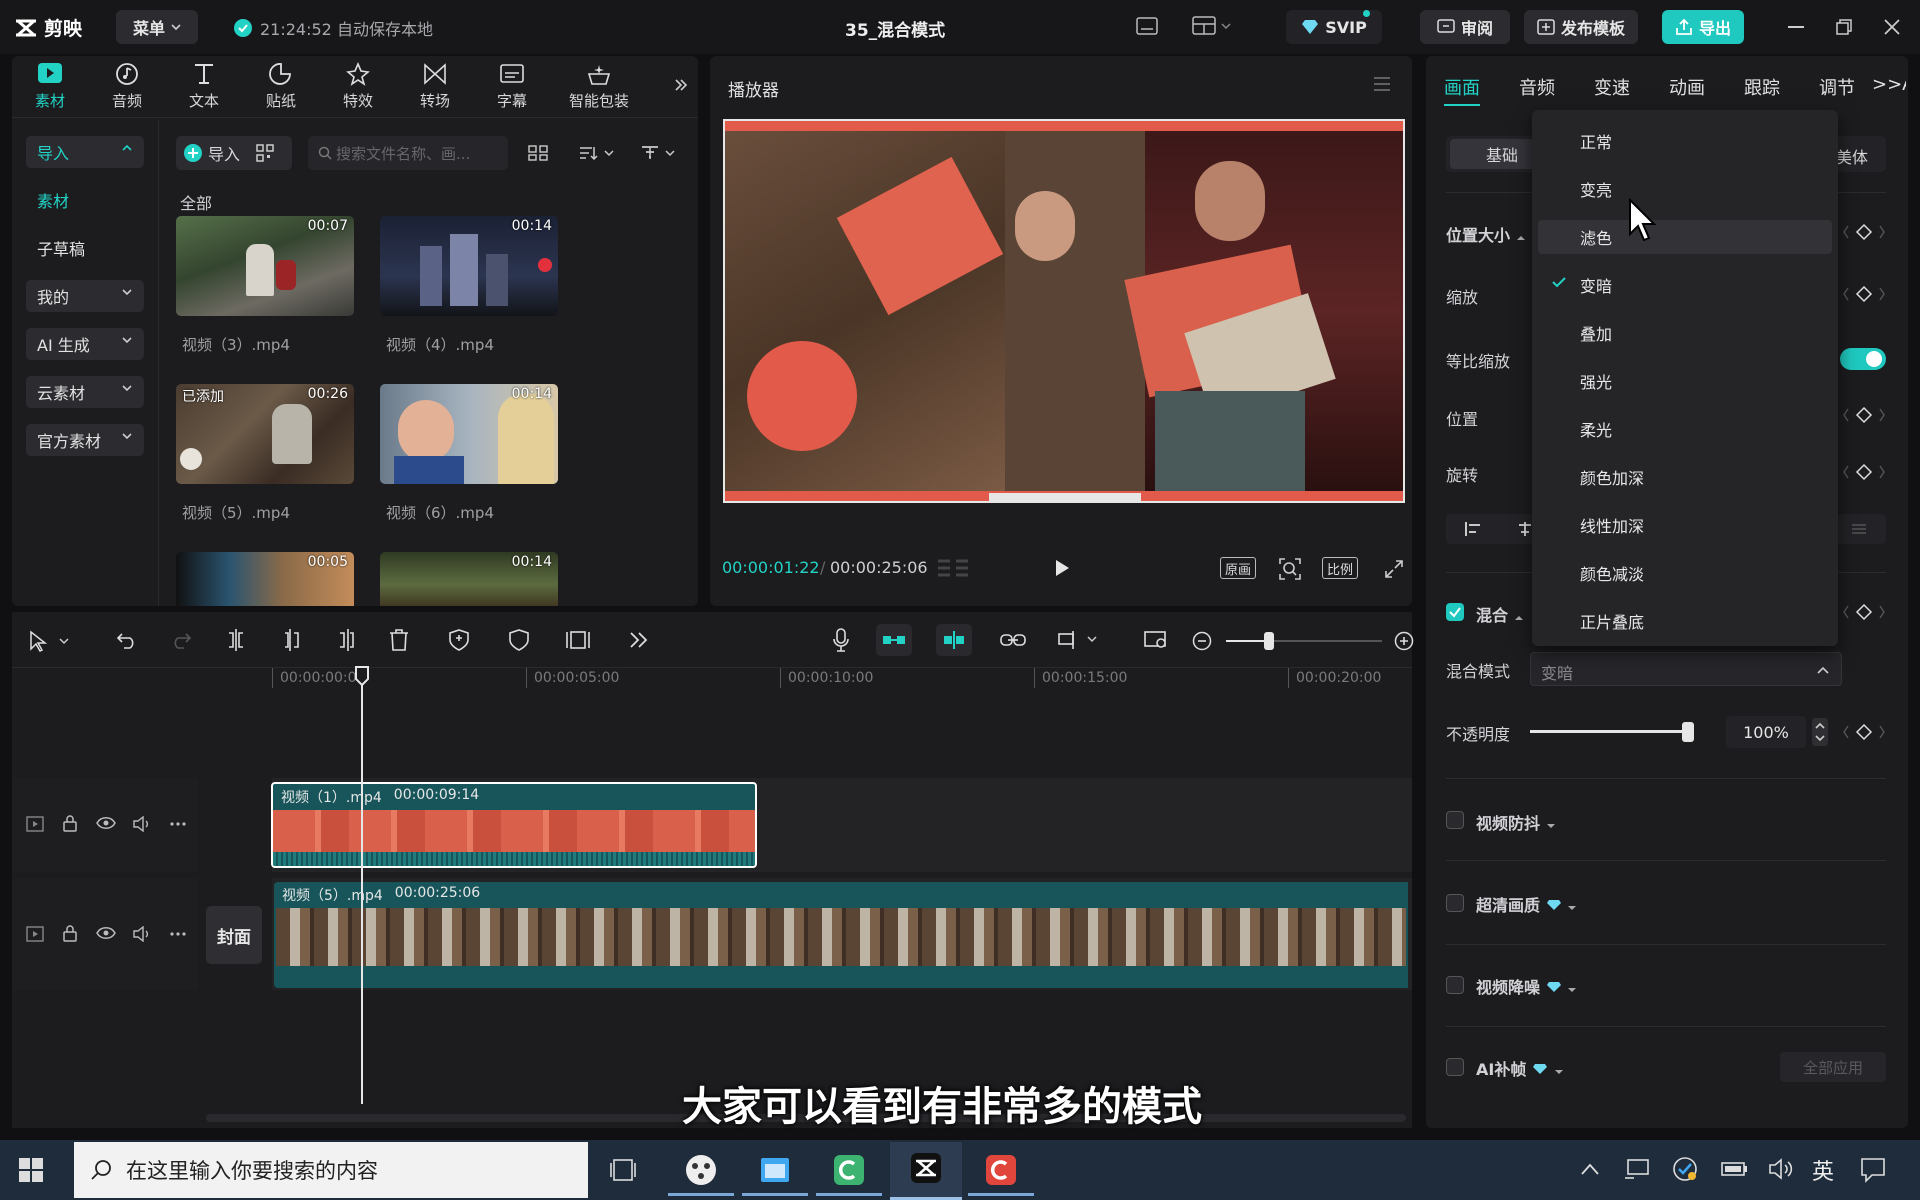  What do you see at coordinates (1863, 359) in the screenshot?
I see `uniform-scale-toggle` at bounding box center [1863, 359].